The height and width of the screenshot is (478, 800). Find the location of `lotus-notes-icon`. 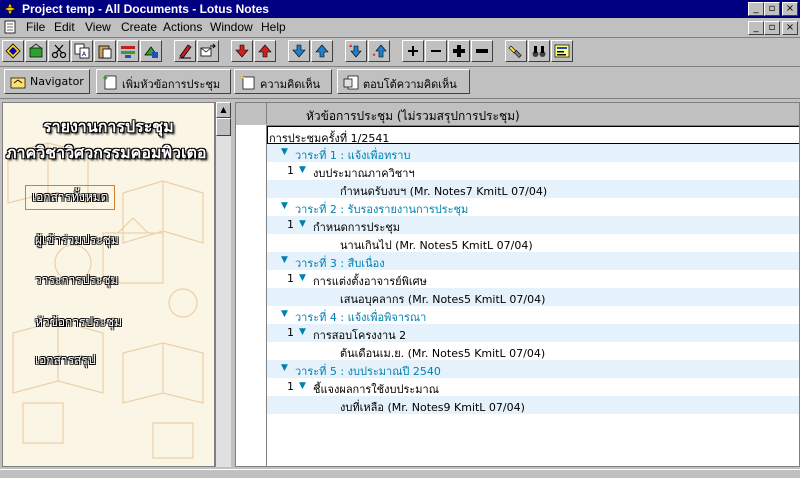

lotus-notes-icon is located at coordinates (10, 9).